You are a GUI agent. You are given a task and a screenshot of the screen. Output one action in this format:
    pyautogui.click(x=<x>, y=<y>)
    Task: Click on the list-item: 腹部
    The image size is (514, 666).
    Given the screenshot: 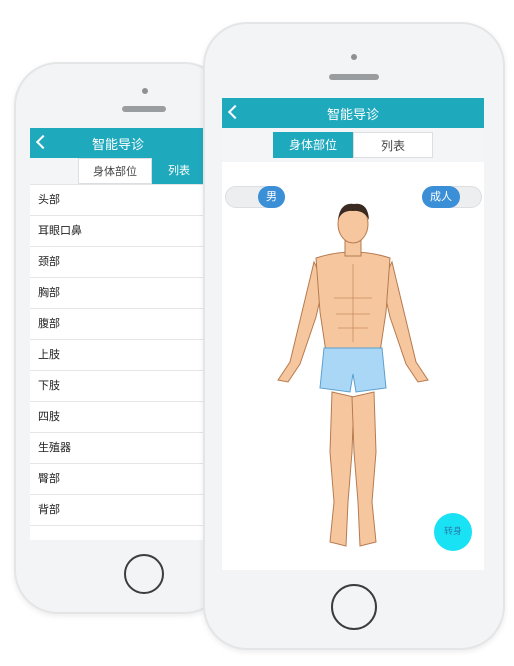 What is the action you would take?
    pyautogui.click(x=118, y=324)
    